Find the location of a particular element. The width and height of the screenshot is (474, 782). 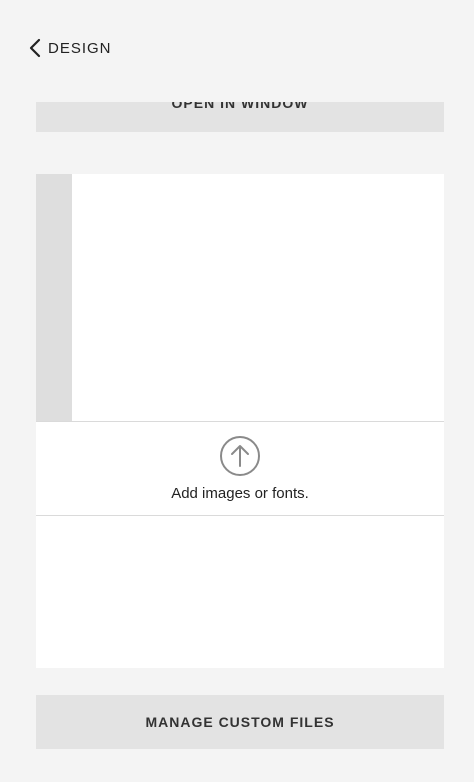

manage-custom-files-label: MANAGE CUSTOM FILES is located at coordinates (240, 722).